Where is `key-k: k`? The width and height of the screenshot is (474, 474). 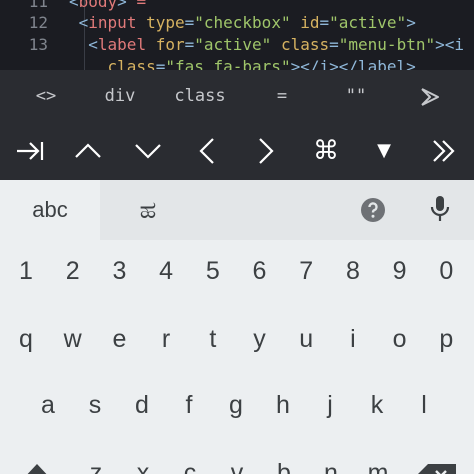
key-k: k is located at coordinates (377, 405).